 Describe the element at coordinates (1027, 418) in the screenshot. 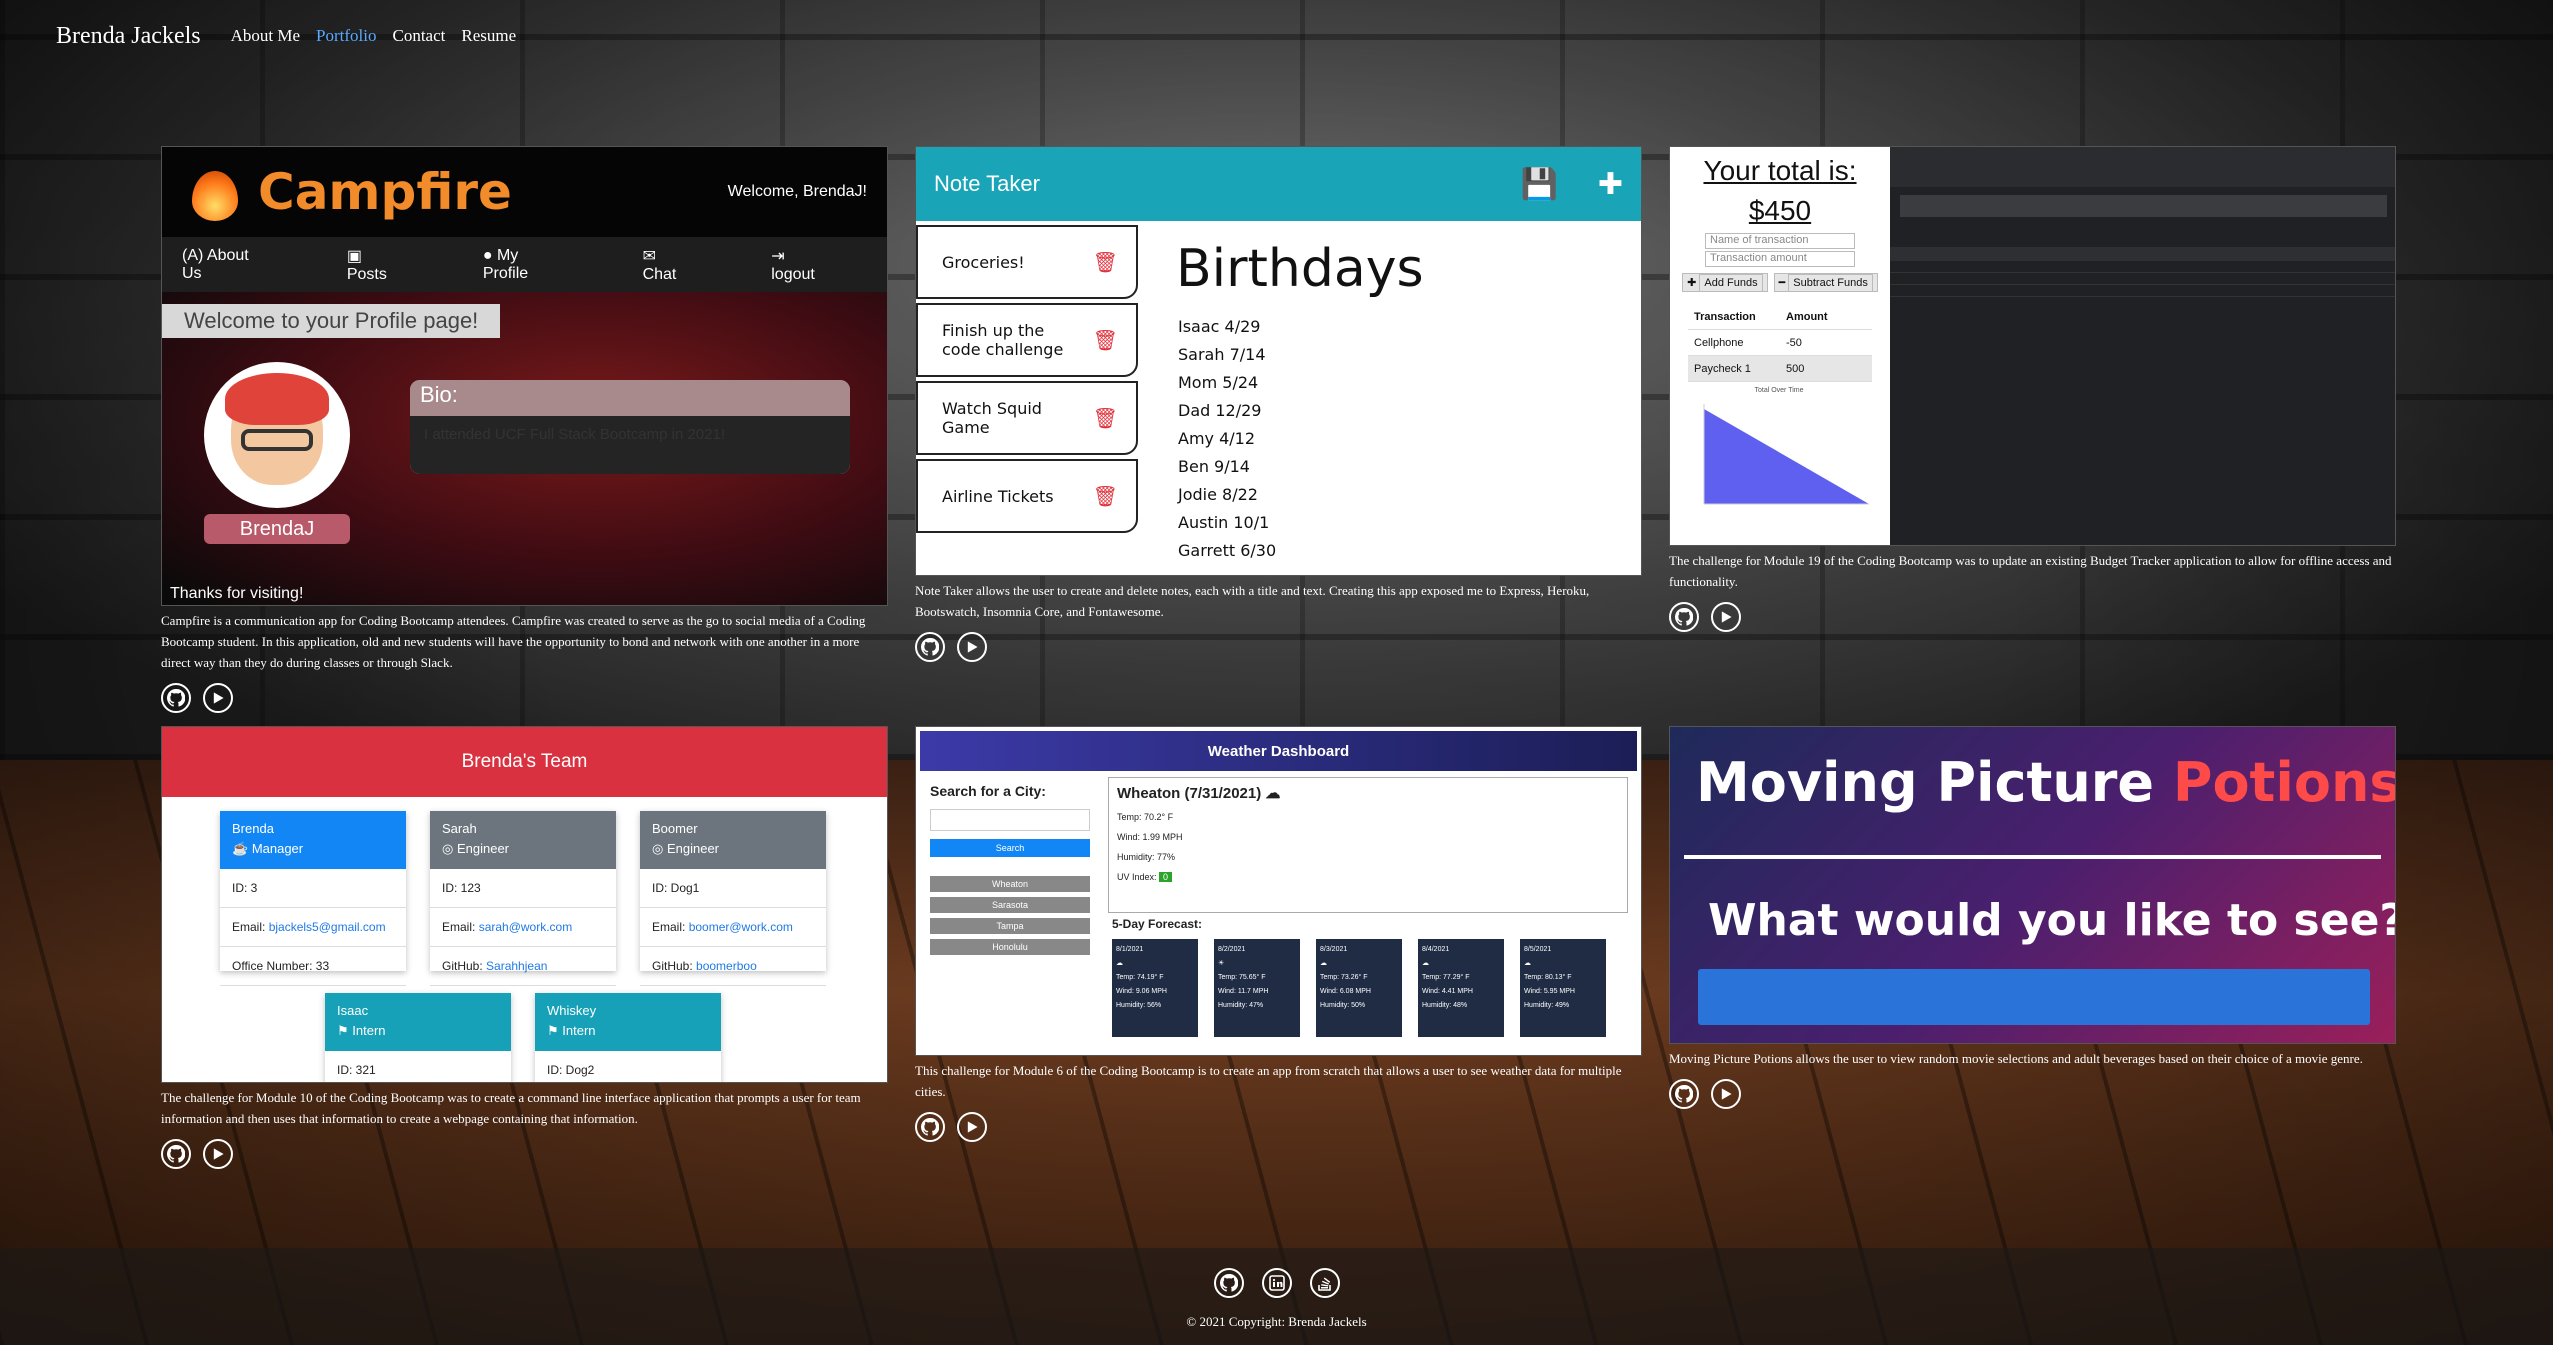

I see `list-item: Watch Squid Game 🗑` at that location.